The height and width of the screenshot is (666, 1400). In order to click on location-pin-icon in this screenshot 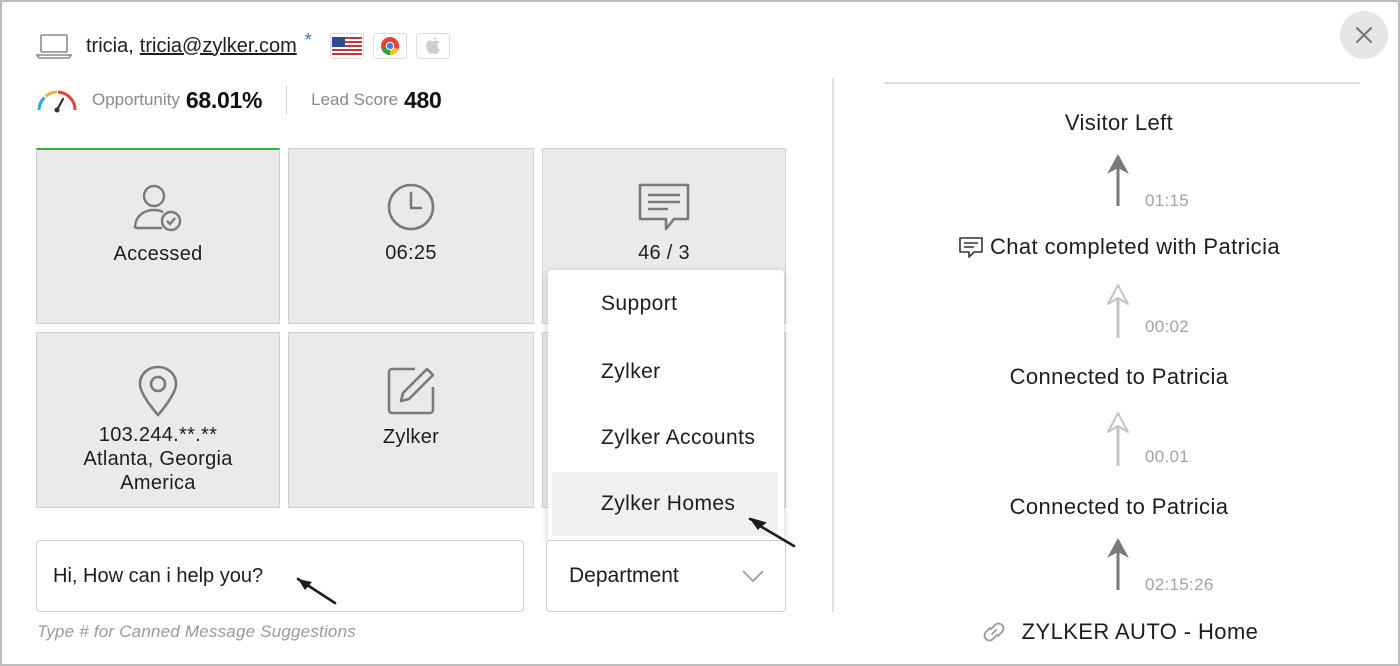, I will do `click(158, 391)`.